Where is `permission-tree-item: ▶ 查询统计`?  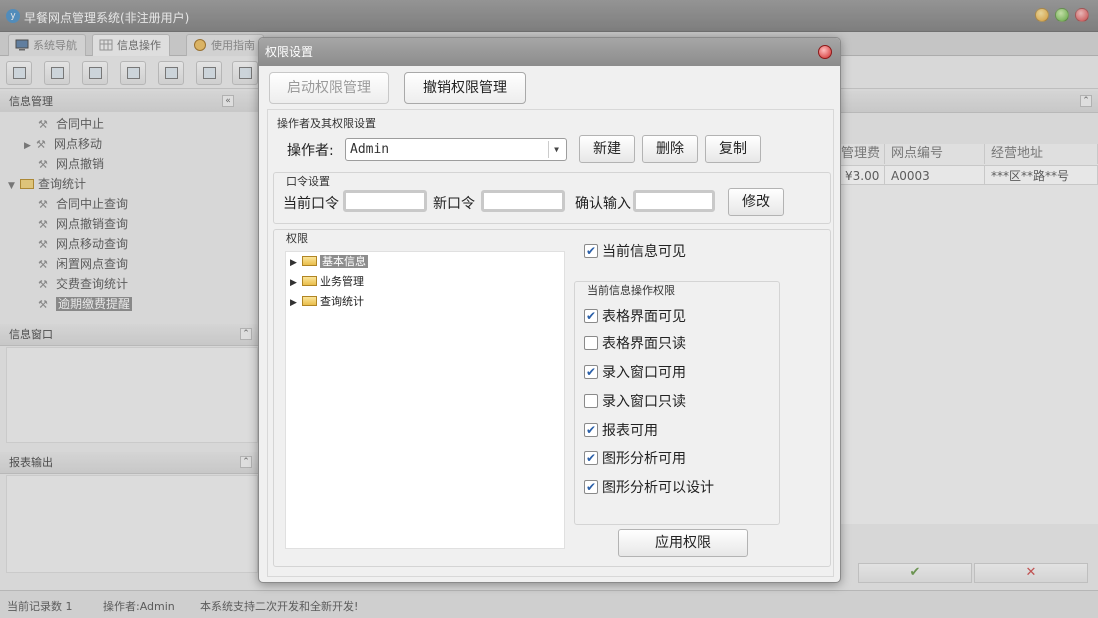 permission-tree-item: ▶ 查询统计 is located at coordinates (327, 302).